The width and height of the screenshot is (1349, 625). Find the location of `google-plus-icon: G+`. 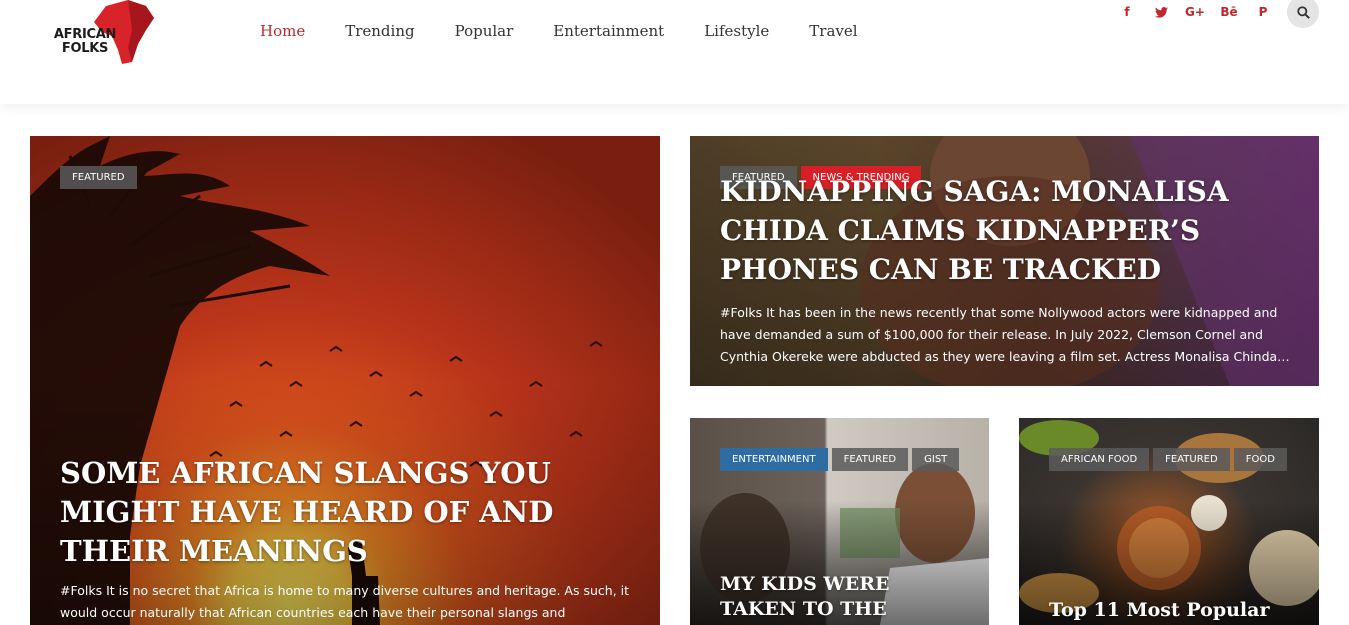

google-plus-icon: G+ is located at coordinates (1195, 12).